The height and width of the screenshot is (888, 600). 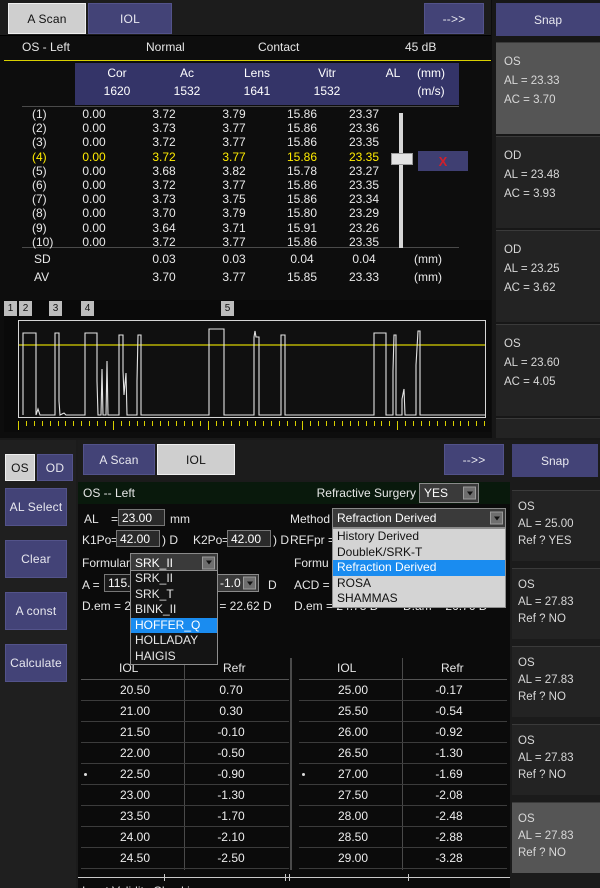 What do you see at coordinates (240, 142) in the screenshot?
I see `measurement-row: (3) 0.00 3.72 3.77 15.86 23.35` at bounding box center [240, 142].